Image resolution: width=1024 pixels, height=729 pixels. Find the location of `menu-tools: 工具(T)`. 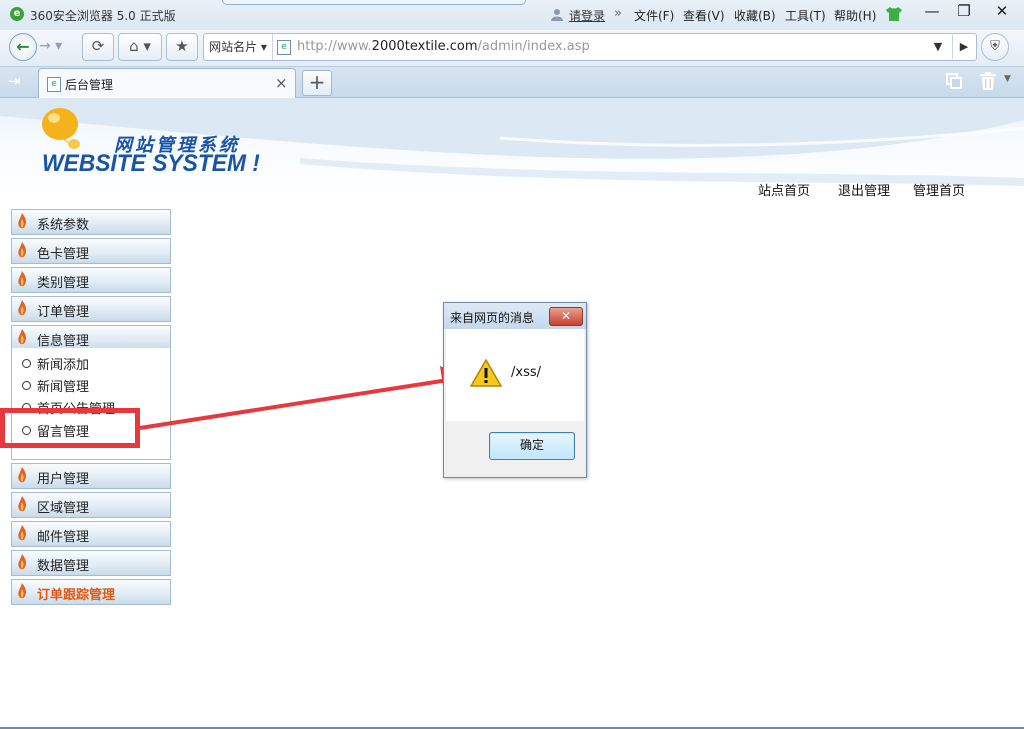

menu-tools: 工具(T) is located at coordinates (805, 15).